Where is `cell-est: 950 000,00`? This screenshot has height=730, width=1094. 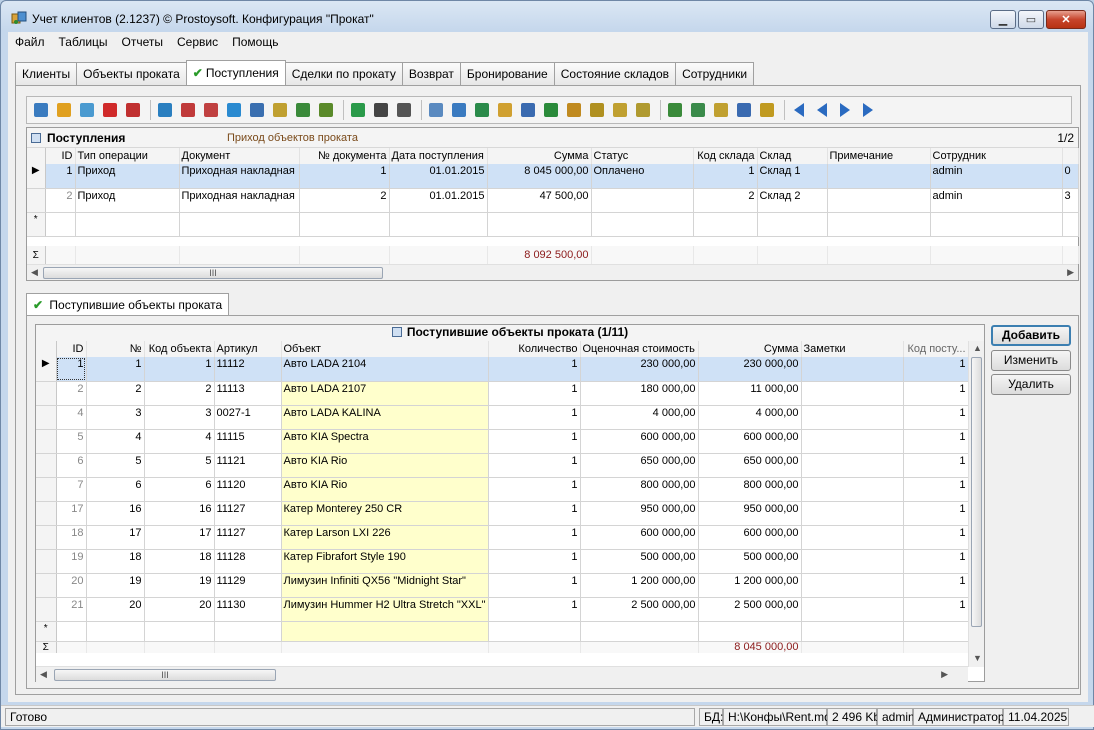
cell-est: 950 000,00 is located at coordinates (639, 513).